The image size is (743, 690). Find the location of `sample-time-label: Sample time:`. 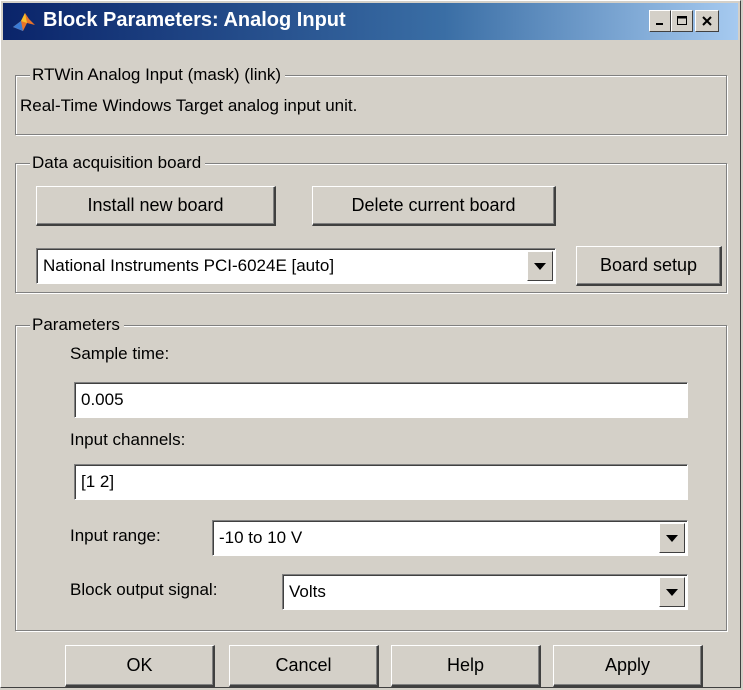

sample-time-label: Sample time: is located at coordinates (120, 353).